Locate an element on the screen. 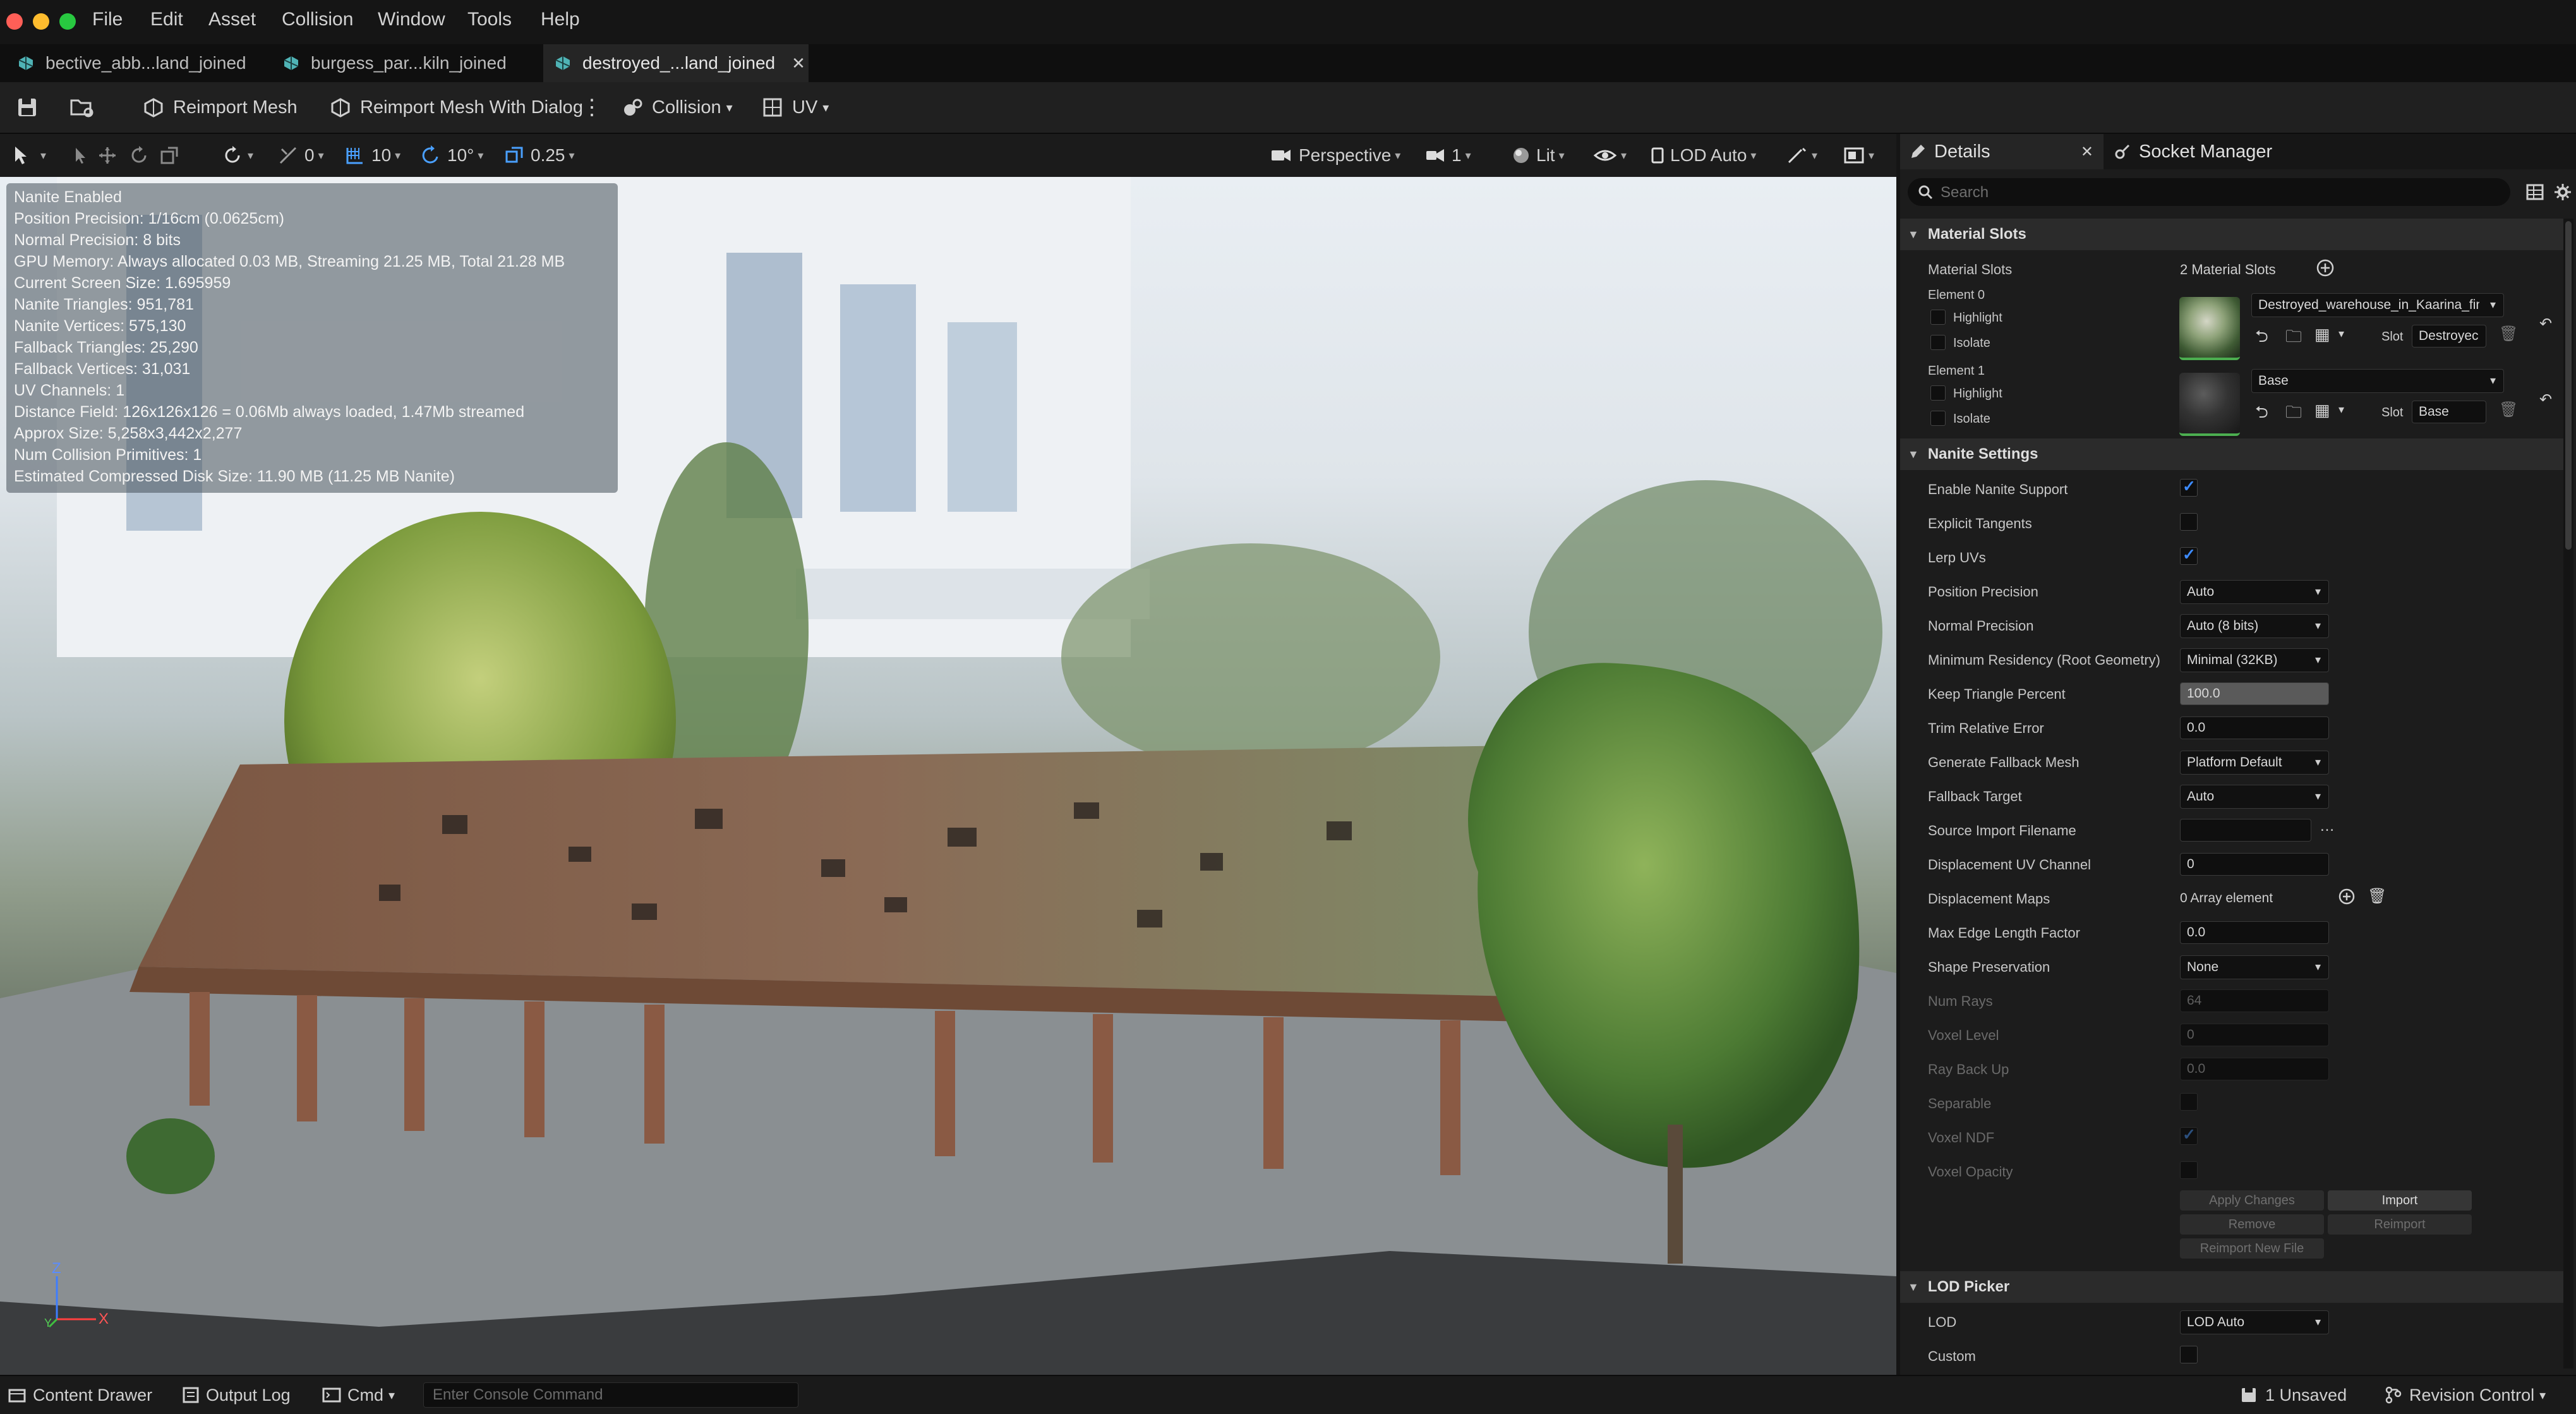  section-material-slots: ▼ Material Slots is located at coordinates (2231, 234).